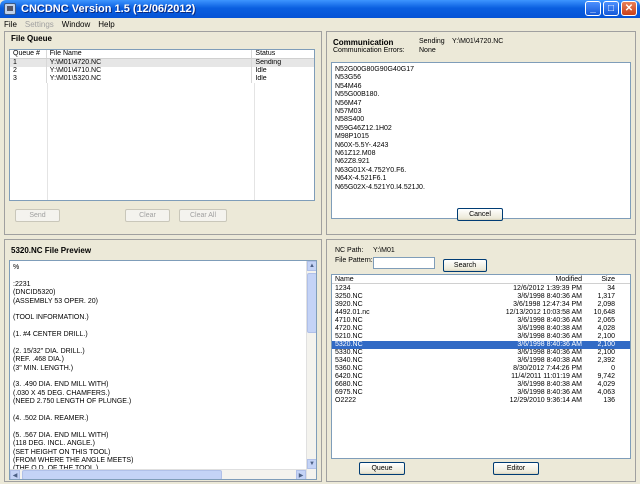 This screenshot has width=640, height=484. Describe the element at coordinates (481, 393) in the screenshot. I see `file-row: 6975.NC 3/6/1998 8:40:36 AM 4,063` at that location.